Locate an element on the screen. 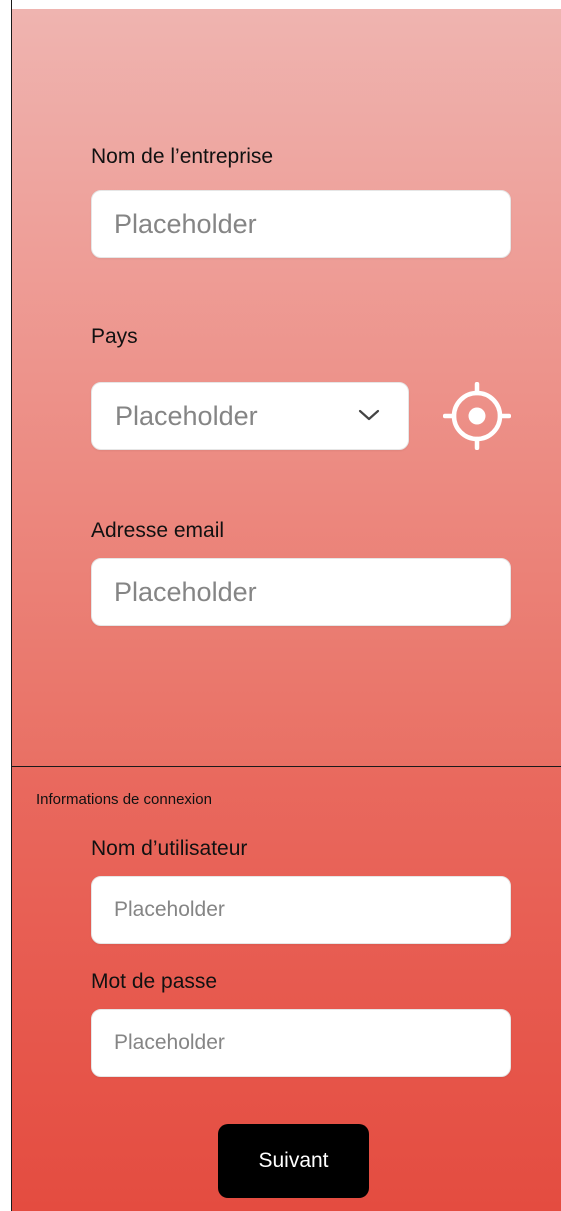 This screenshot has height=1211, width=561. left-border-line is located at coordinates (11, 605).